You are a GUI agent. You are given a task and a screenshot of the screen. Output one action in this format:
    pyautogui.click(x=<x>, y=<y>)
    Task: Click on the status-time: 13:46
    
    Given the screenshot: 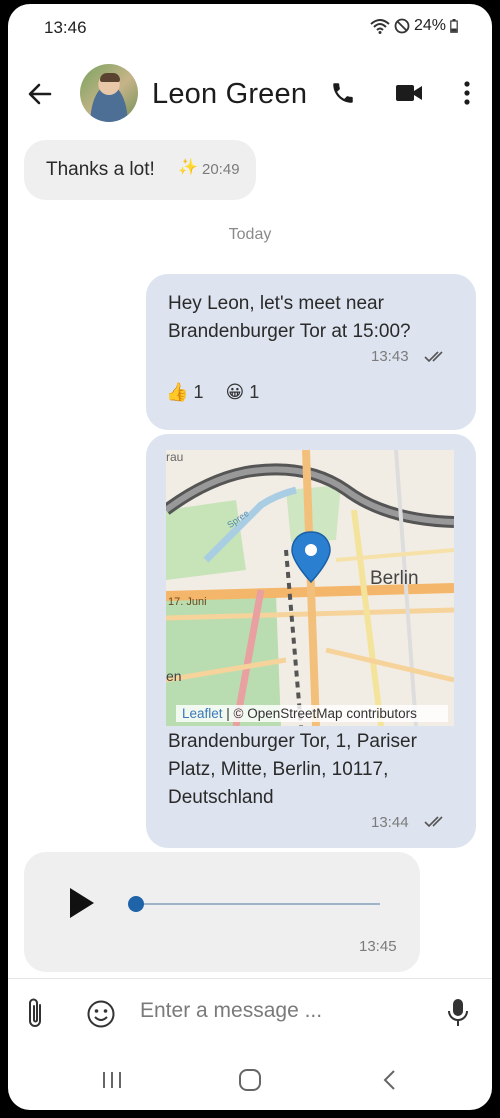 What is the action you would take?
    pyautogui.click(x=65, y=27)
    